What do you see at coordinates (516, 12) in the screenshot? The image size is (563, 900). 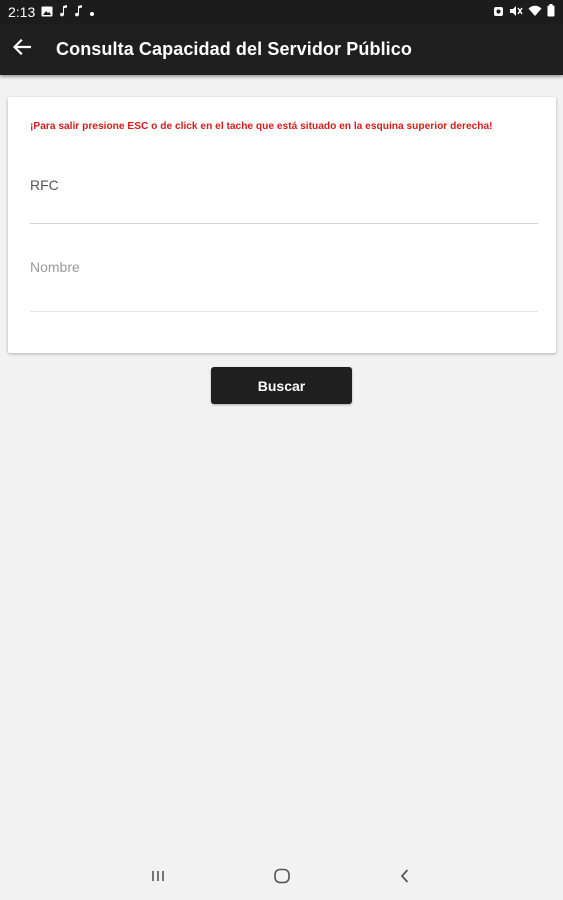 I see `mute-icon` at bounding box center [516, 12].